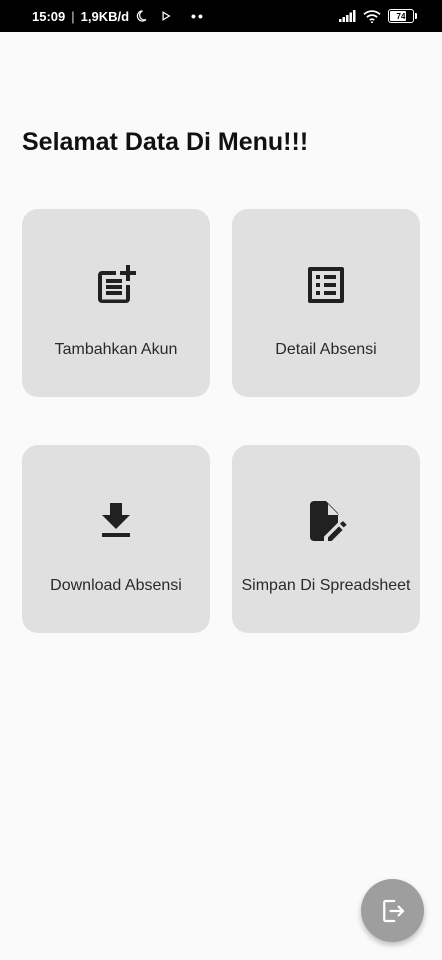 The width and height of the screenshot is (442, 960). What do you see at coordinates (116, 521) in the screenshot?
I see `download-icon` at bounding box center [116, 521].